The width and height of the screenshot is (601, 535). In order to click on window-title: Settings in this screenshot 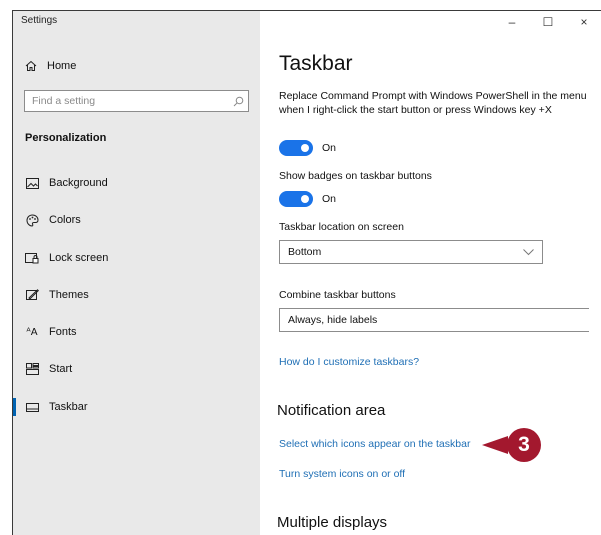, I will do `click(39, 20)`.